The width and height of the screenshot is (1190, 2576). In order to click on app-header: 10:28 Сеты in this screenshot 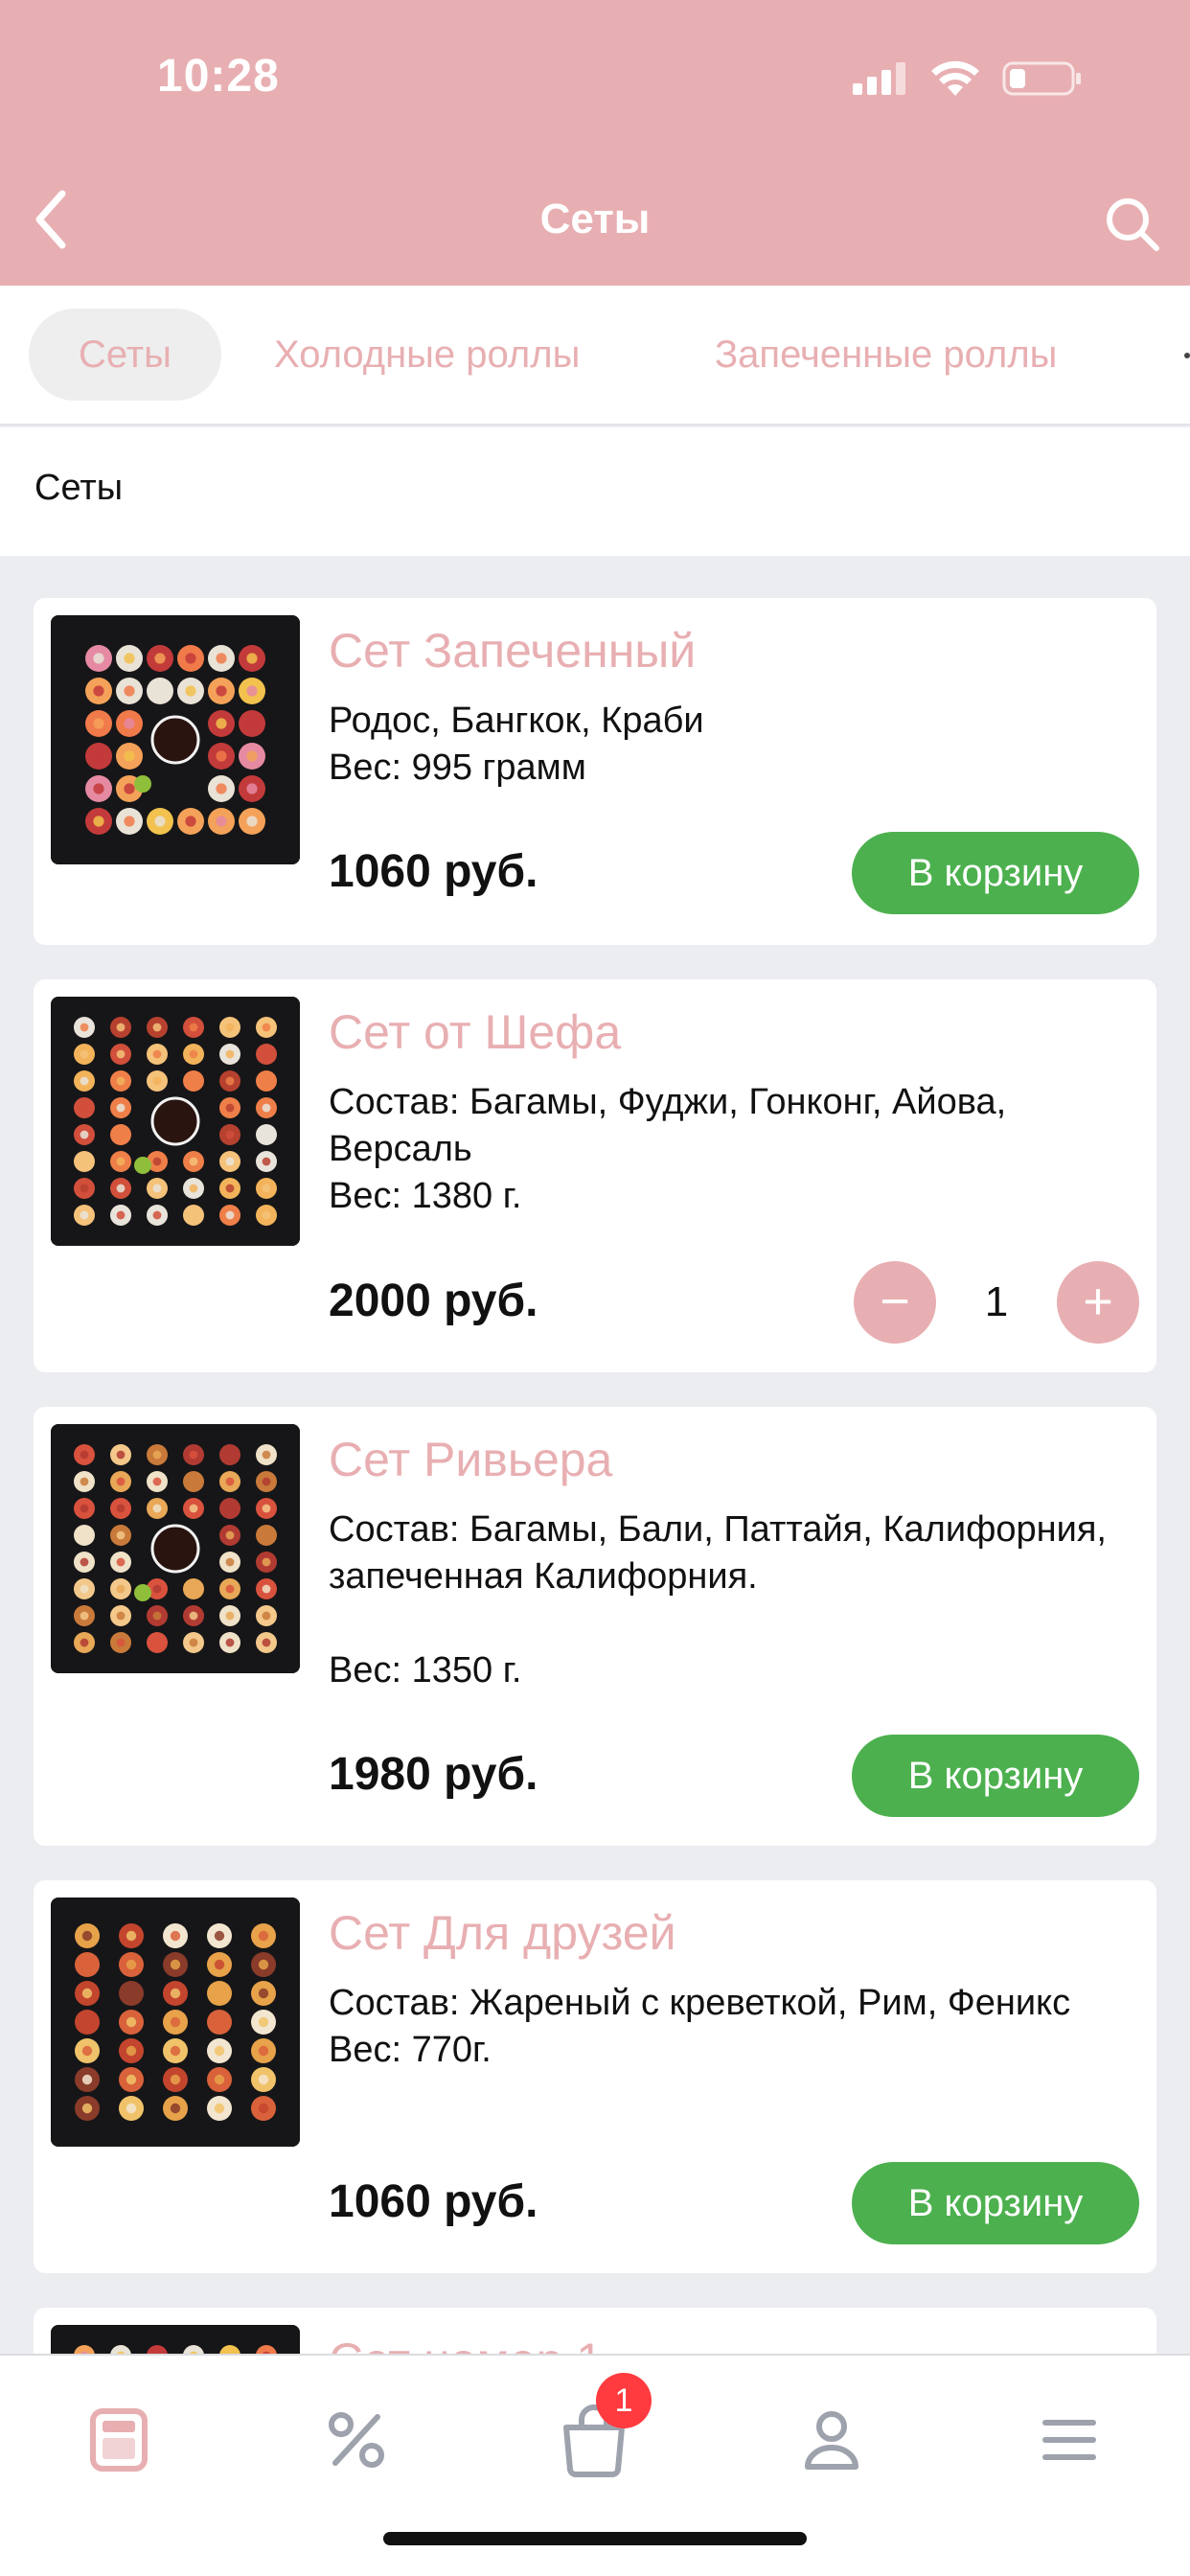, I will do `click(595, 143)`.